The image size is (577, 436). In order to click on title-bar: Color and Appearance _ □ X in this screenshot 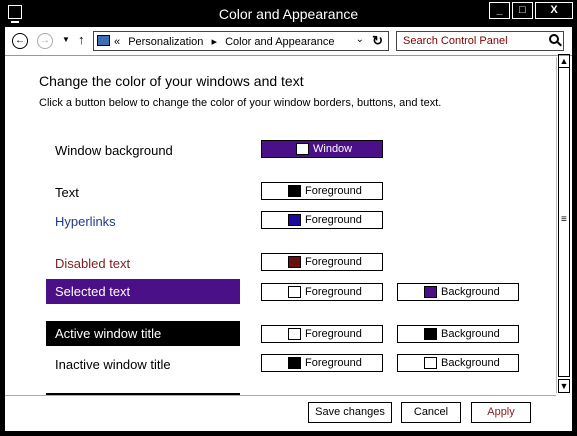, I will do `click(288, 13)`.